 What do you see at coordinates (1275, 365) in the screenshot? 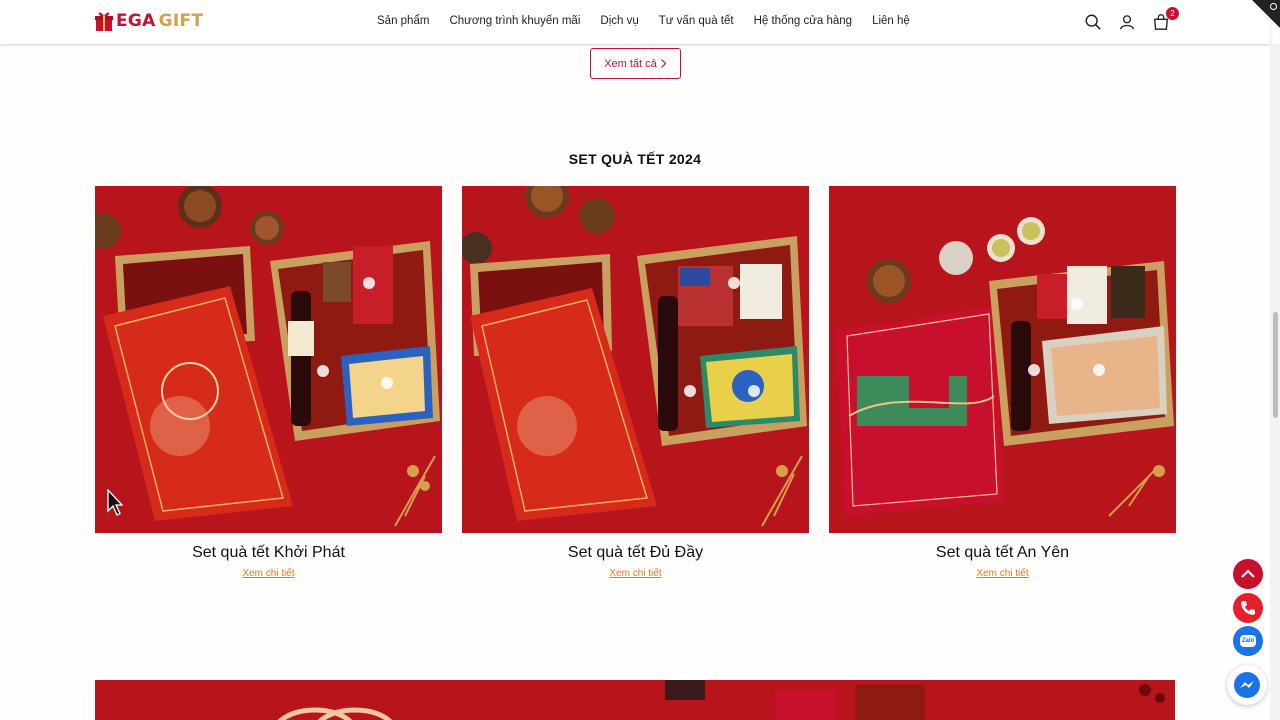
I see `scrollbar-thumb` at bounding box center [1275, 365].